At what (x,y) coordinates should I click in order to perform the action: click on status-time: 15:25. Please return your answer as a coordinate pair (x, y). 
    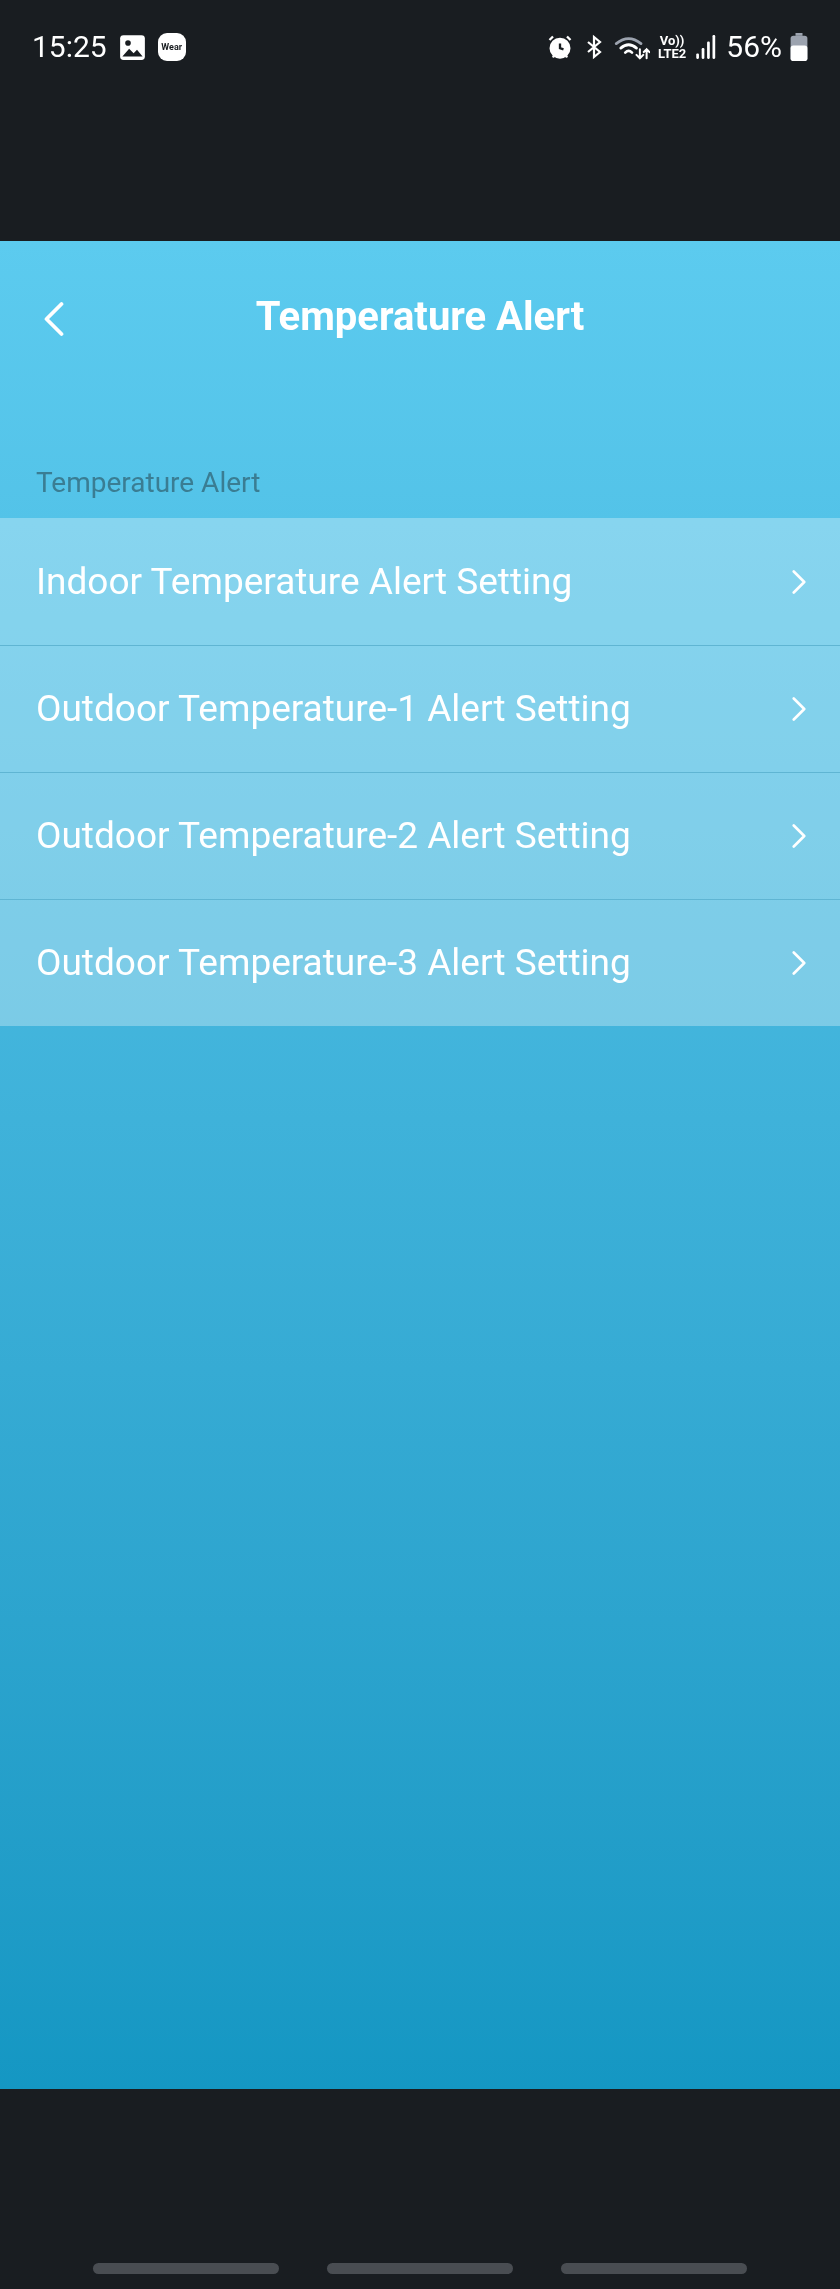
    Looking at the image, I should click on (69, 47).